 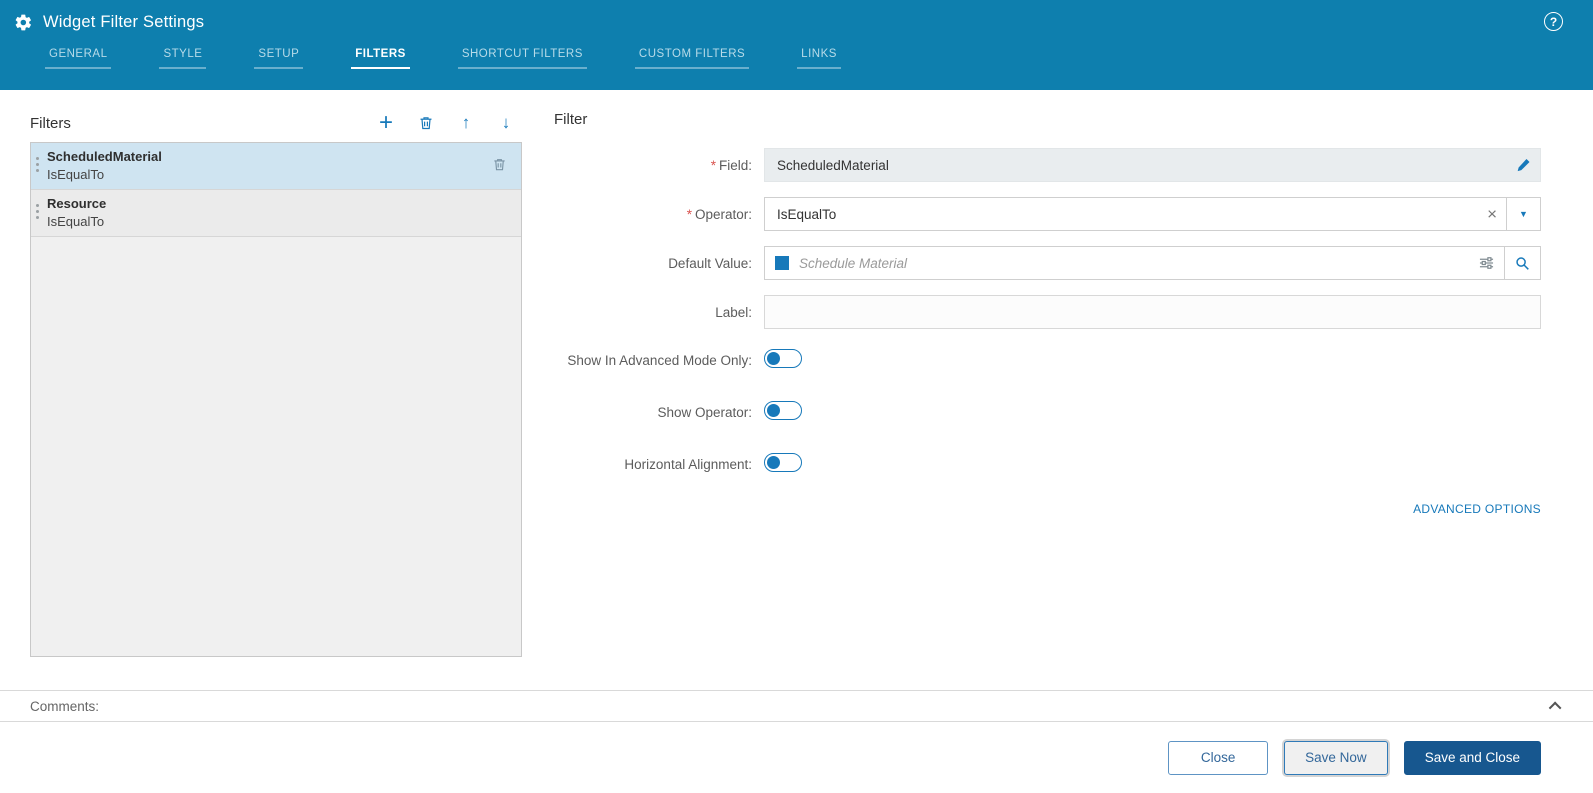 I want to click on tab-setup: SETUP, so click(x=279, y=58).